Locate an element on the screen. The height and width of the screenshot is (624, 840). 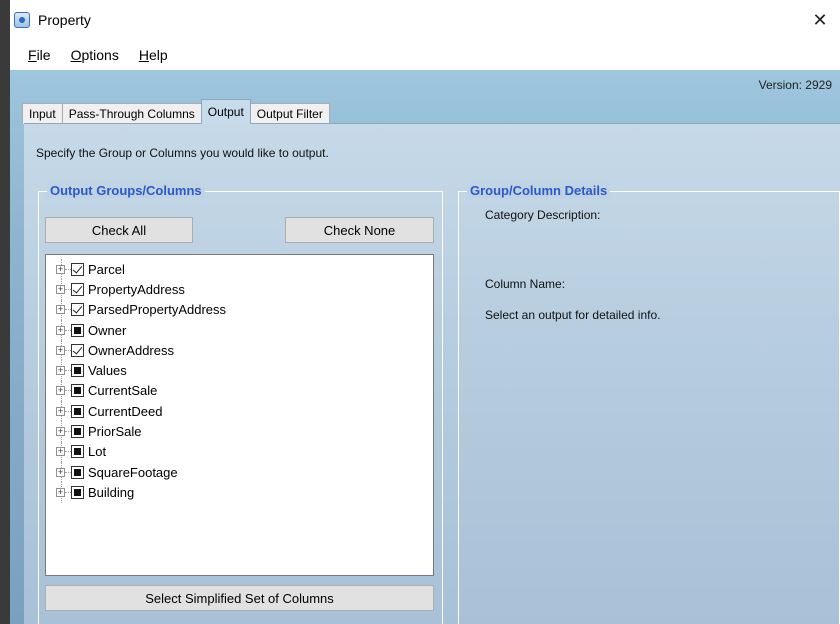
tree-item-propertyaddress: + PropertyAddress is located at coordinates (239, 289).